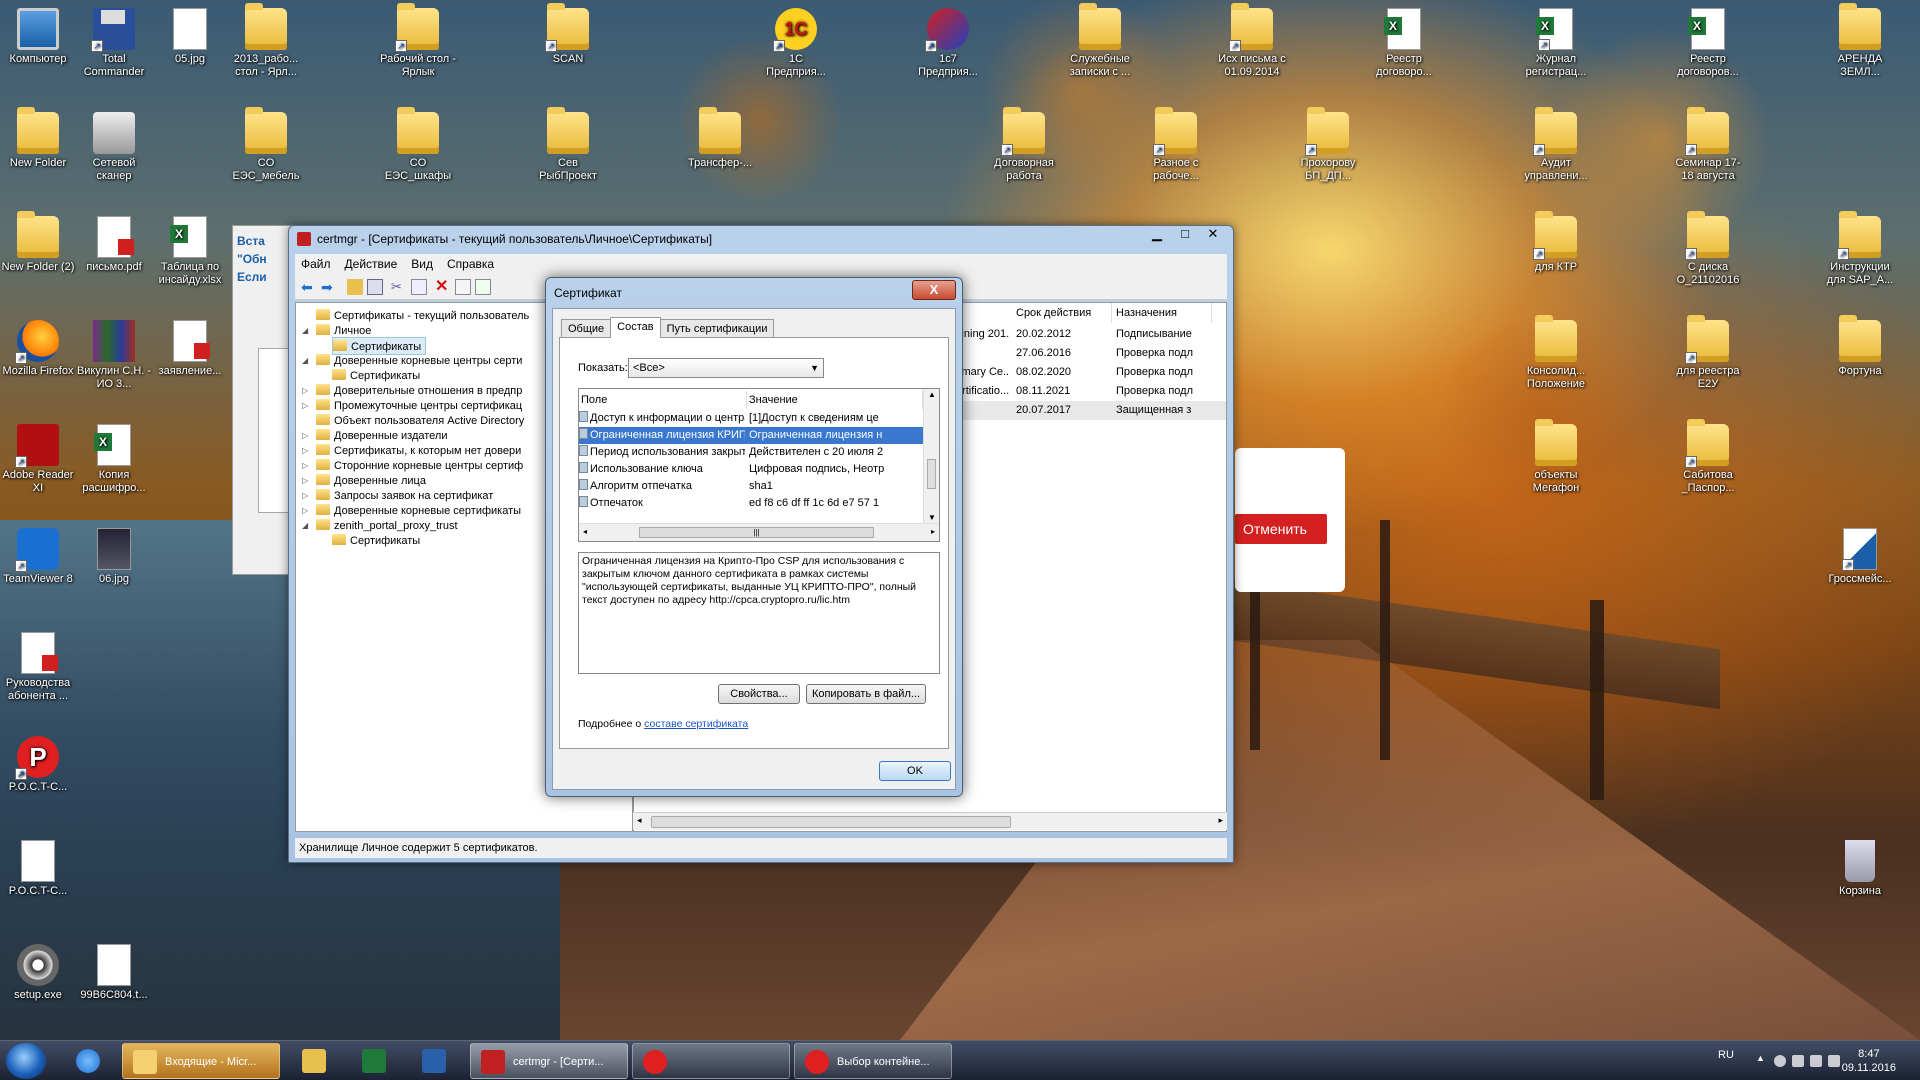 This screenshot has width=1920, height=1080. What do you see at coordinates (756, 532) in the screenshot?
I see `scrollbar-thumb: |||` at bounding box center [756, 532].